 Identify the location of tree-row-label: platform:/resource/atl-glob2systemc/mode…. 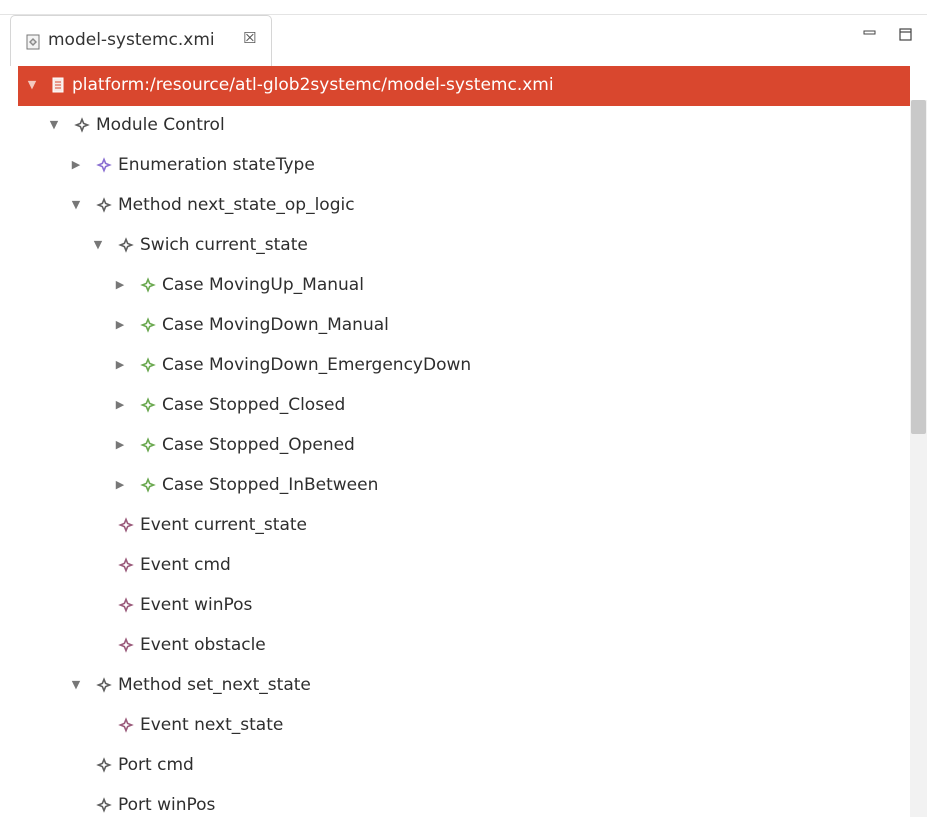
(313, 85).